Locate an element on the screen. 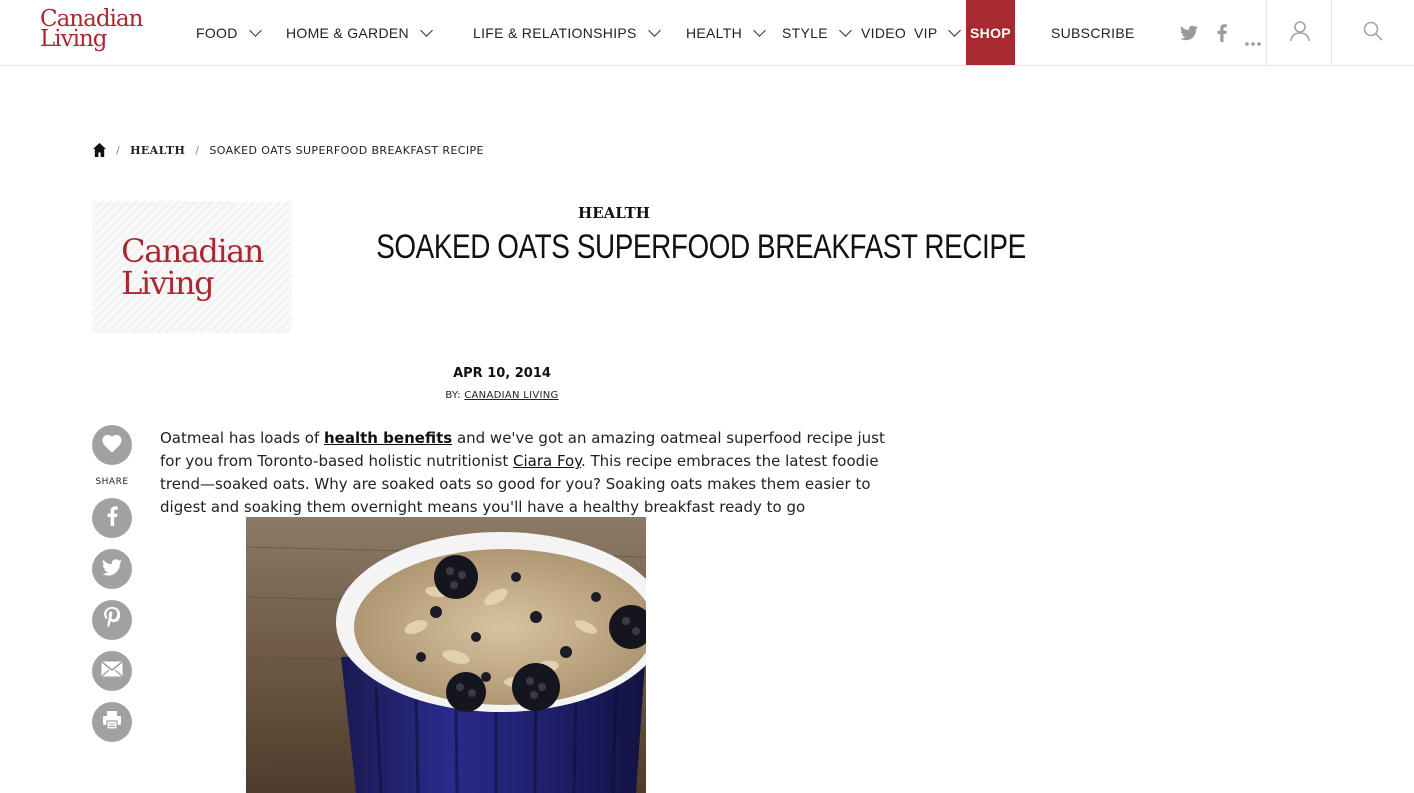  article-category: HEALTH is located at coordinates (614, 213).